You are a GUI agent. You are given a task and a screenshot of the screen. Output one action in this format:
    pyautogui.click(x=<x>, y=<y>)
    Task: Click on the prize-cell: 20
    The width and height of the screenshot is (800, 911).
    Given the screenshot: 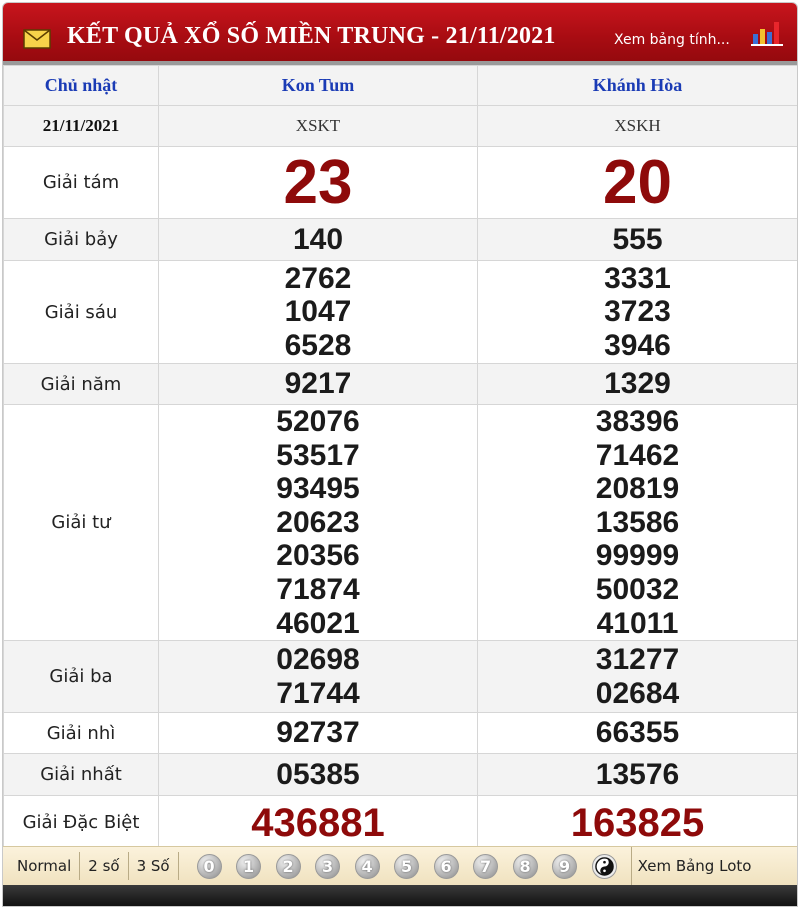 What is the action you would take?
    pyautogui.click(x=637, y=182)
    